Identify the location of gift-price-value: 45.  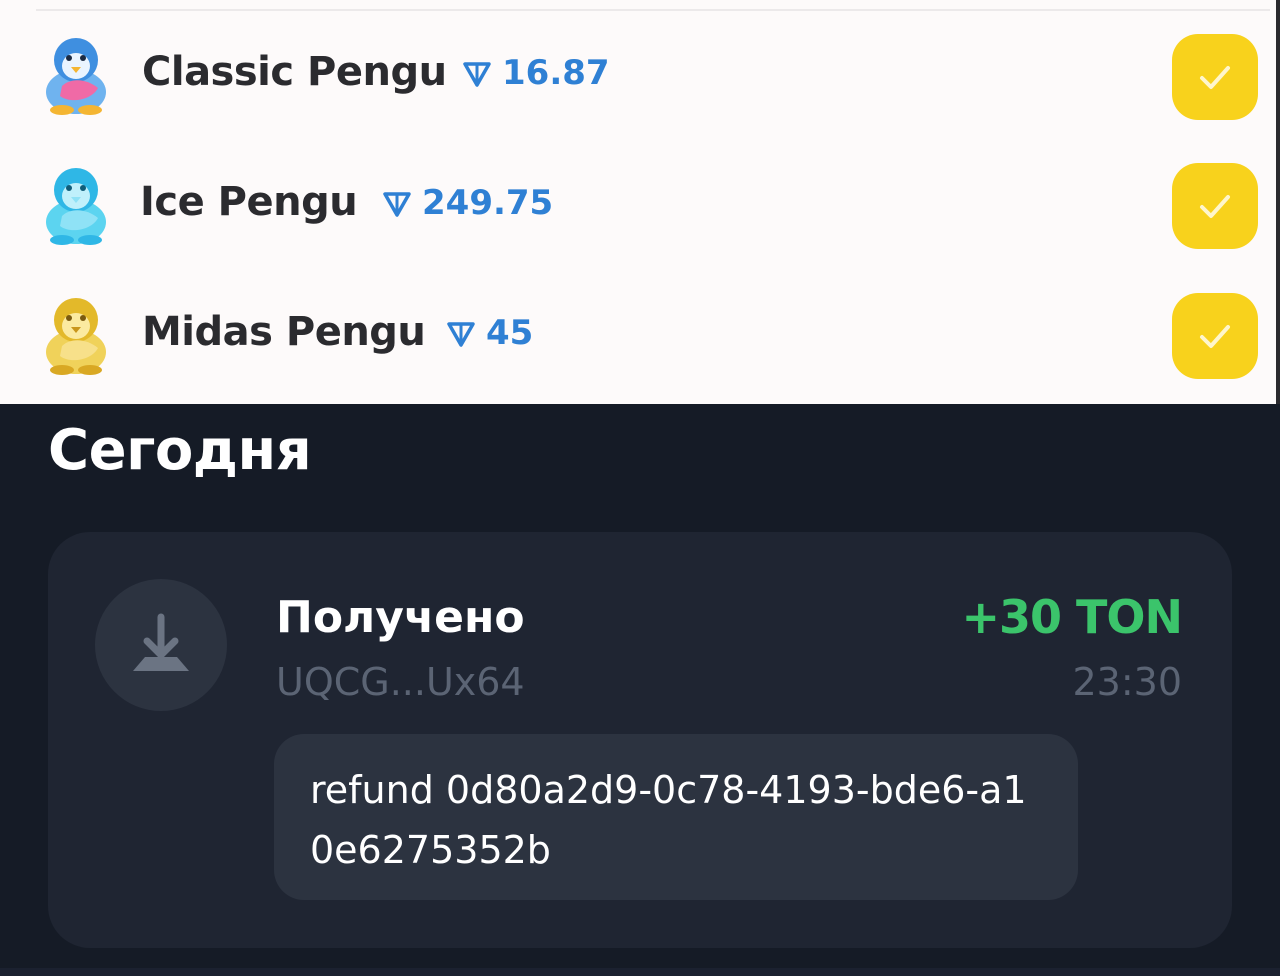
(510, 333).